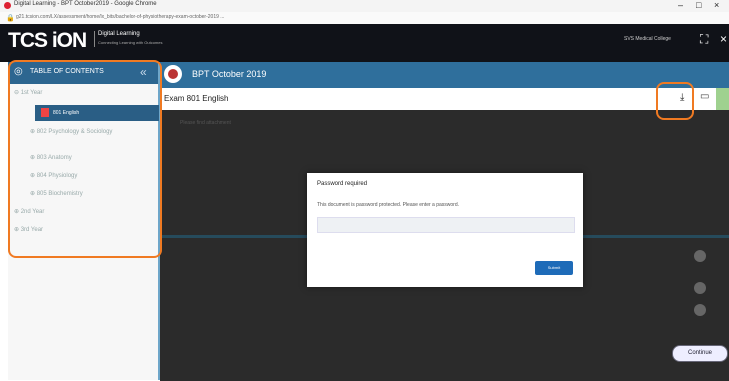 The height and width of the screenshot is (381, 729). Describe the element at coordinates (723, 39) in the screenshot. I see `close-icon: ×` at that location.